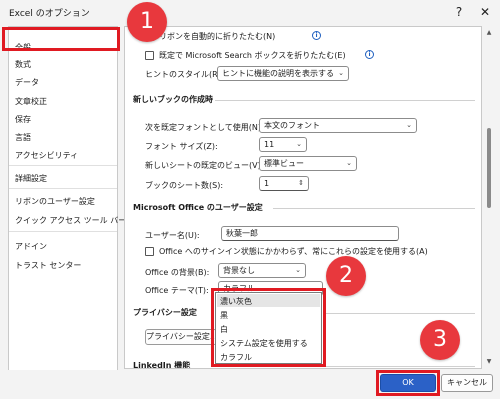  Describe the element at coordinates (147, 22) in the screenshot. I see `step-badge-1: 1` at that location.